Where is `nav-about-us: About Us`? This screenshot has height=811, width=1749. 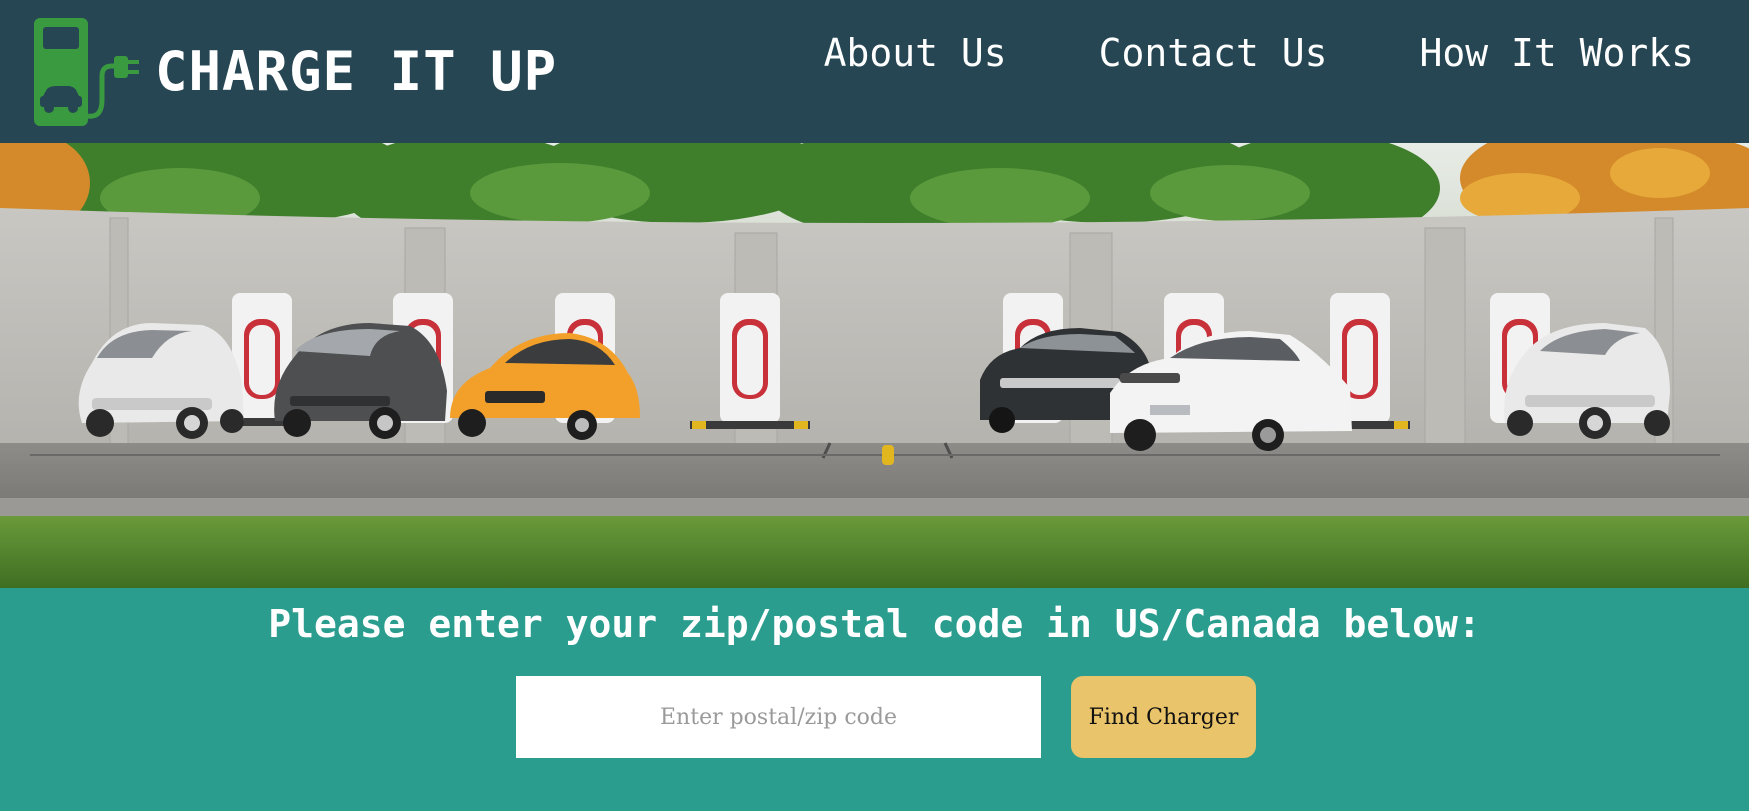 nav-about-us: About Us is located at coordinates (915, 53).